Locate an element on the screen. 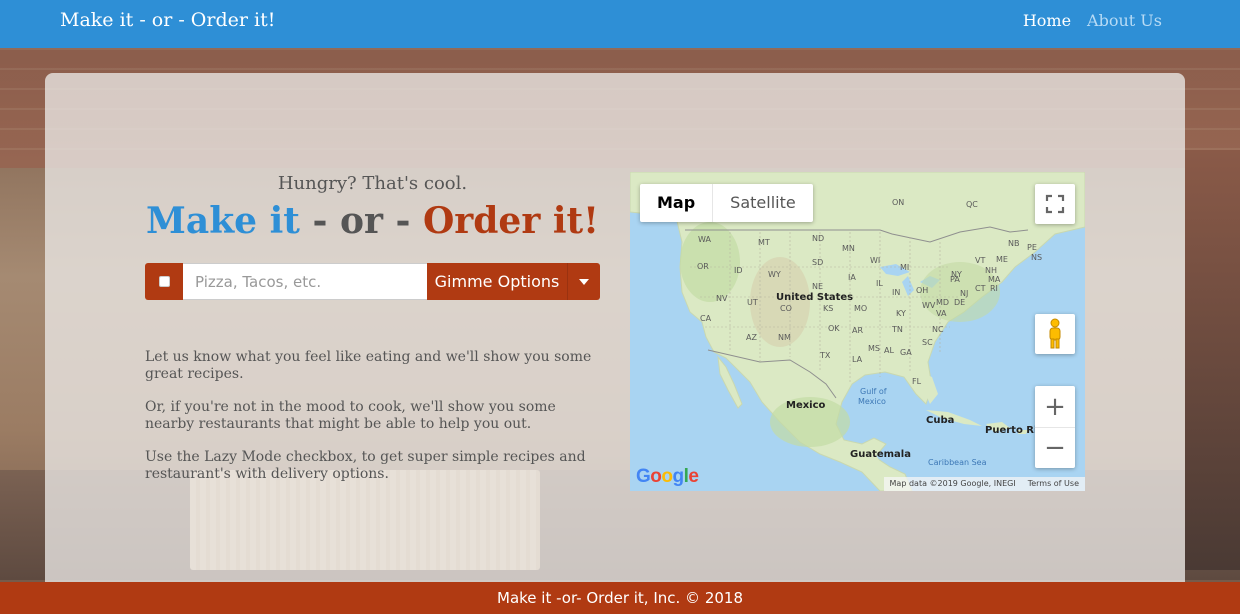 This screenshot has height=614, width=1240. map-data-attribution: Map data ©2019 Google, INEGI is located at coordinates (952, 483).